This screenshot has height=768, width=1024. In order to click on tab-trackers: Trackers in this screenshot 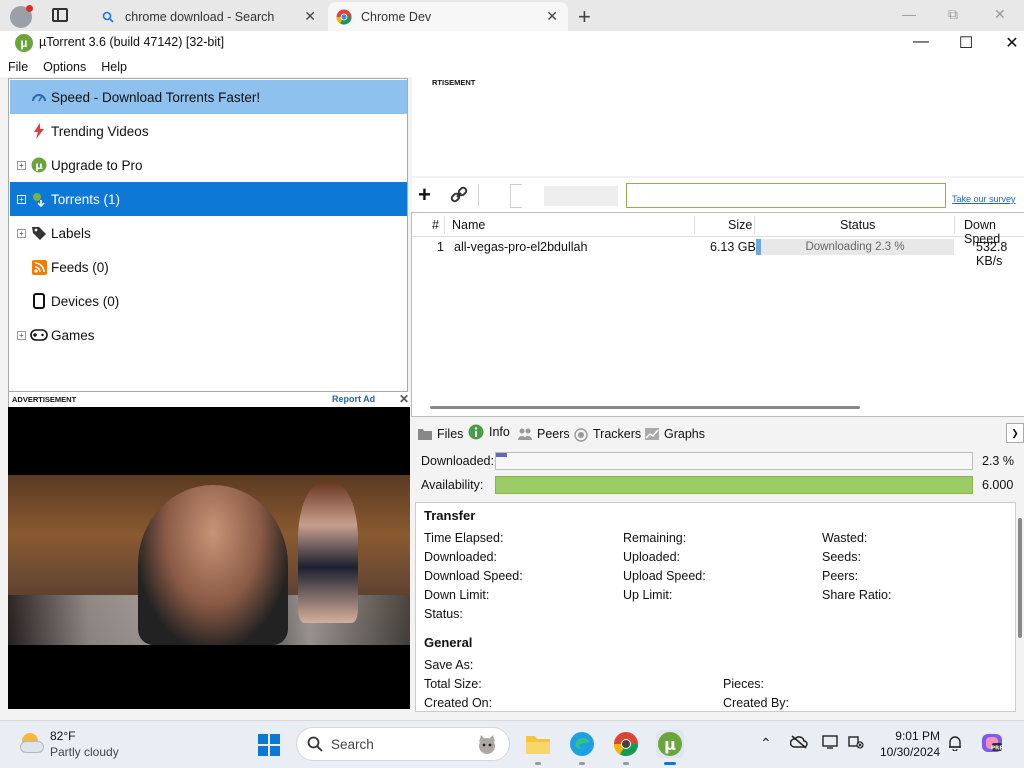, I will do `click(607, 434)`.